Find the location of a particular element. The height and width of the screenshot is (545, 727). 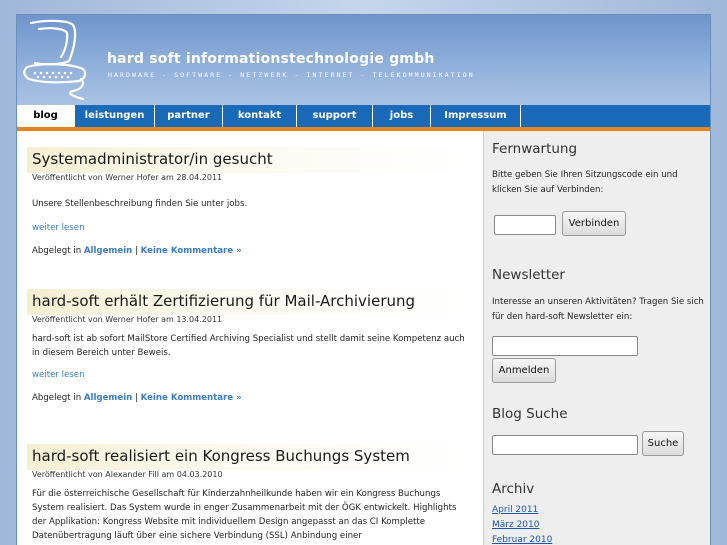

archive-link-april-2011: April 2011 is located at coordinates (515, 510).